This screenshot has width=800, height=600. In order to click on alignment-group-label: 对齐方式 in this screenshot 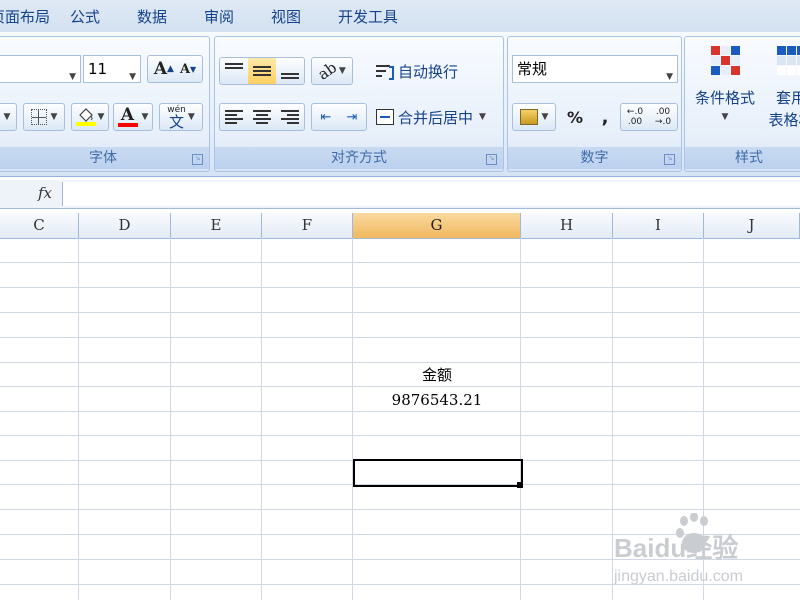, I will do `click(359, 158)`.